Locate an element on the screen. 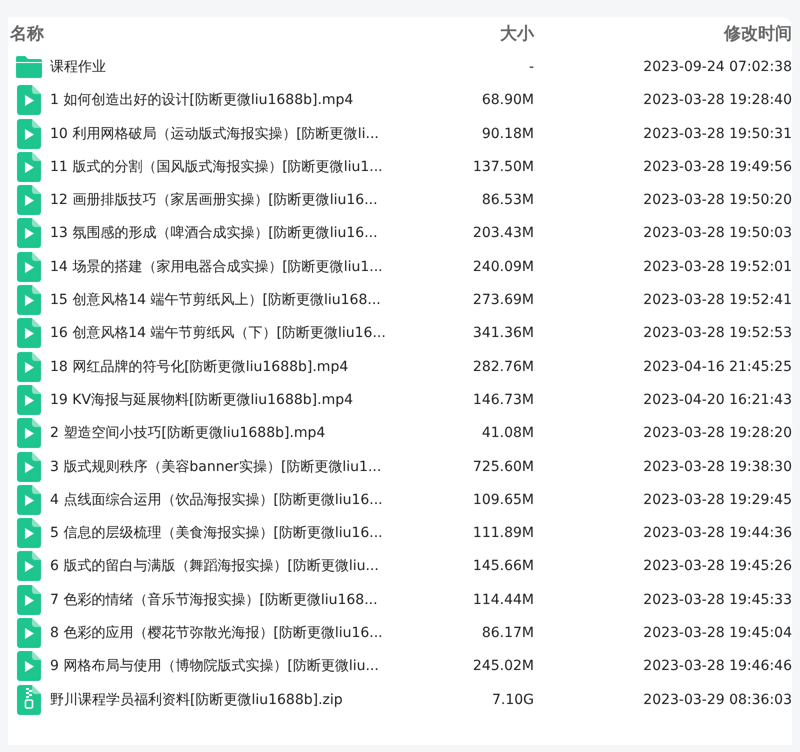 The width and height of the screenshot is (800, 752). file-name: 2 塑造空间小技巧[防断更微liu1688b].mp4 is located at coordinates (188, 433).